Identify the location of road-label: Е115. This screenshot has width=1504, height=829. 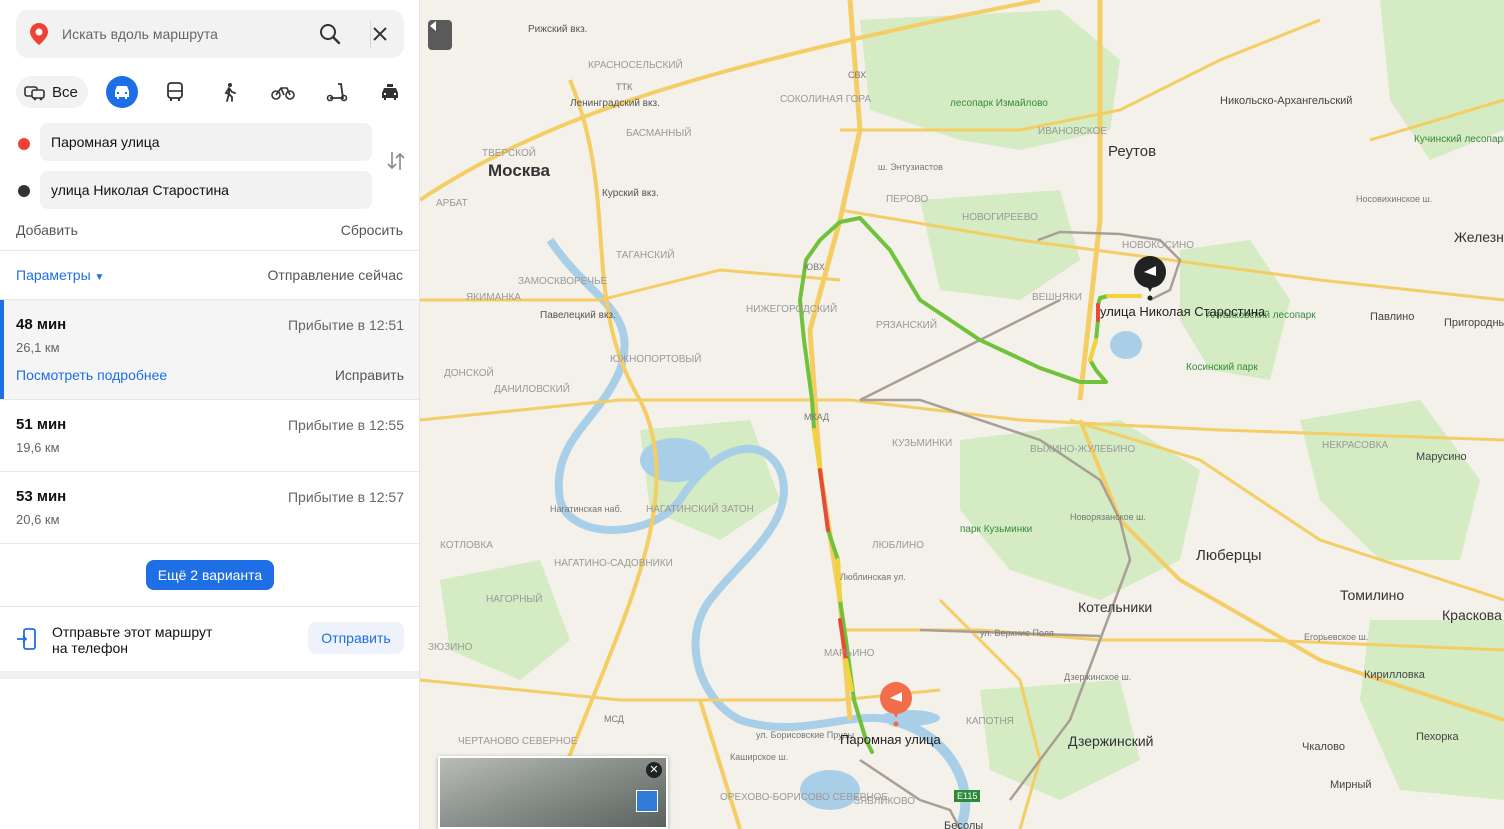
(967, 796).